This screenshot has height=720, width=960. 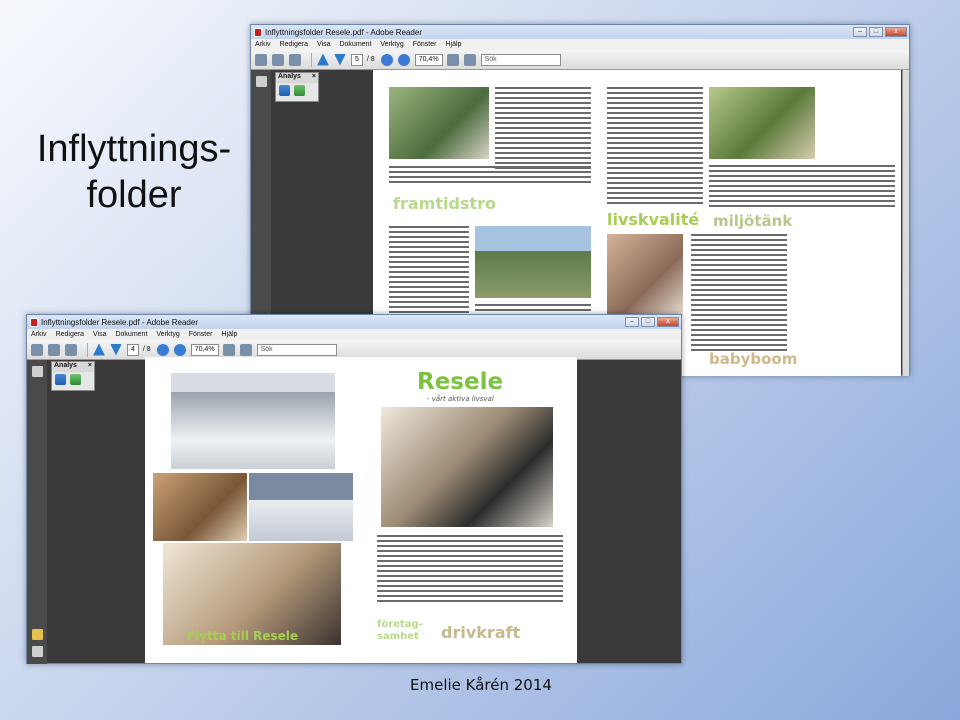 I want to click on heading-foretagsamhet-1: företag-, so click(x=400, y=624).